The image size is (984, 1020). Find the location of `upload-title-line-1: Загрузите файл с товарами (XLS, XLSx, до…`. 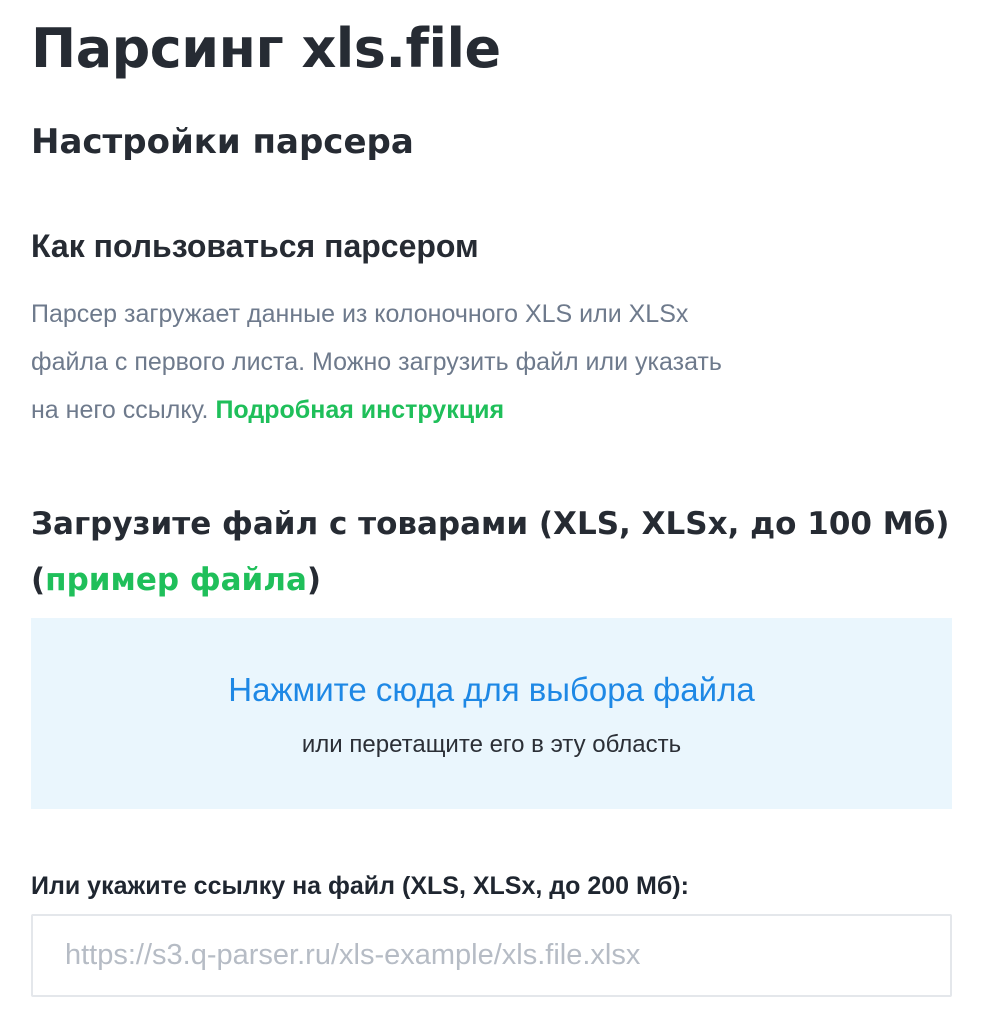

upload-title-line-1: Загрузите файл с товарами (XLS, XLSx, до… is located at coordinates (490, 524).